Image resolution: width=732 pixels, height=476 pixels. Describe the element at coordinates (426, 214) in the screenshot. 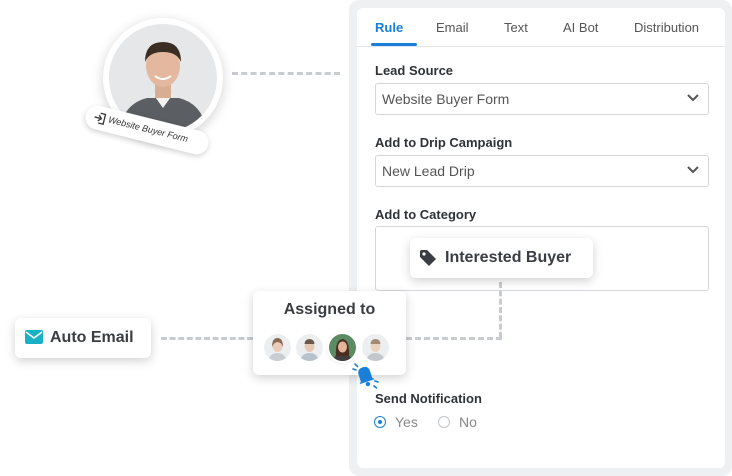

I see `category-label: Add to Category` at that location.